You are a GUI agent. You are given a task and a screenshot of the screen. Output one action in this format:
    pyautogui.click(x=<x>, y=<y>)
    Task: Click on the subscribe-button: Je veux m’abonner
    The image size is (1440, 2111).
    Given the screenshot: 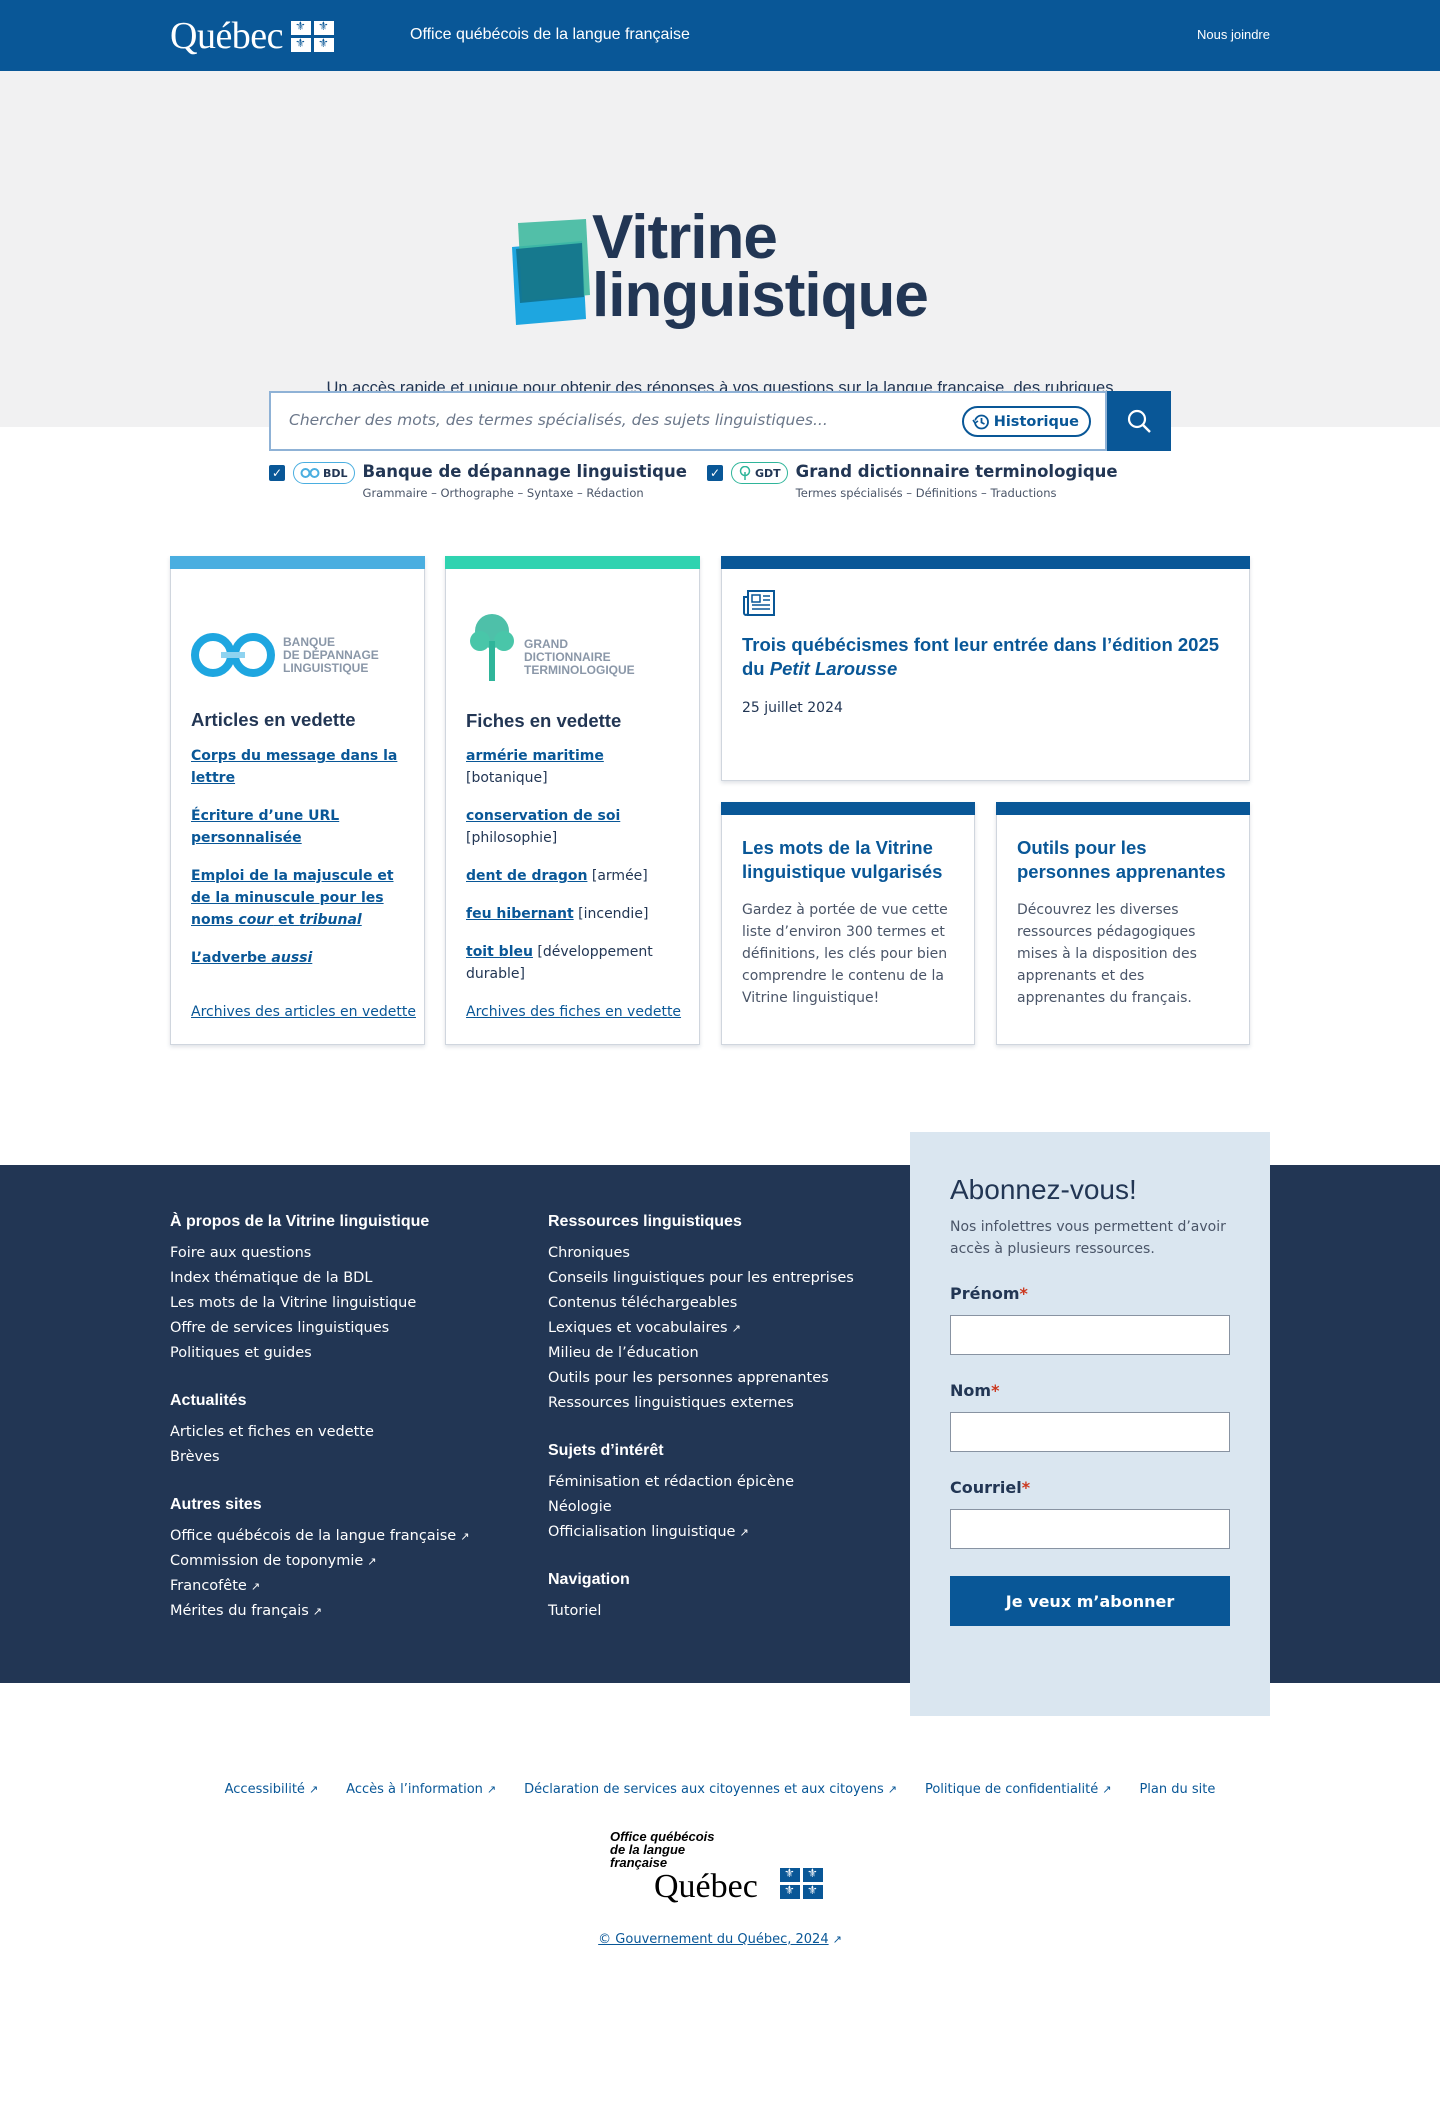 What is the action you would take?
    pyautogui.click(x=1090, y=1601)
    